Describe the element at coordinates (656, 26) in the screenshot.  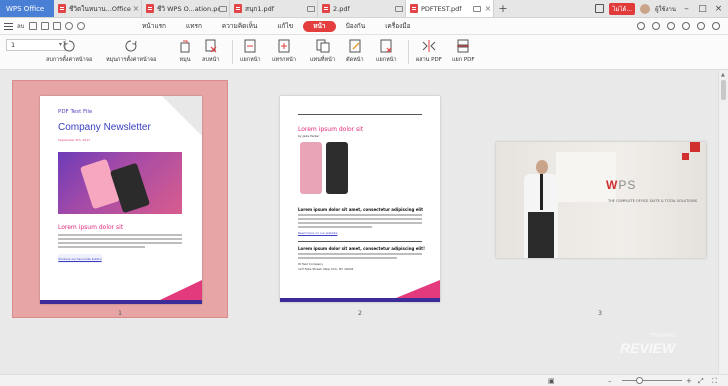
I see `share-icon` at that location.